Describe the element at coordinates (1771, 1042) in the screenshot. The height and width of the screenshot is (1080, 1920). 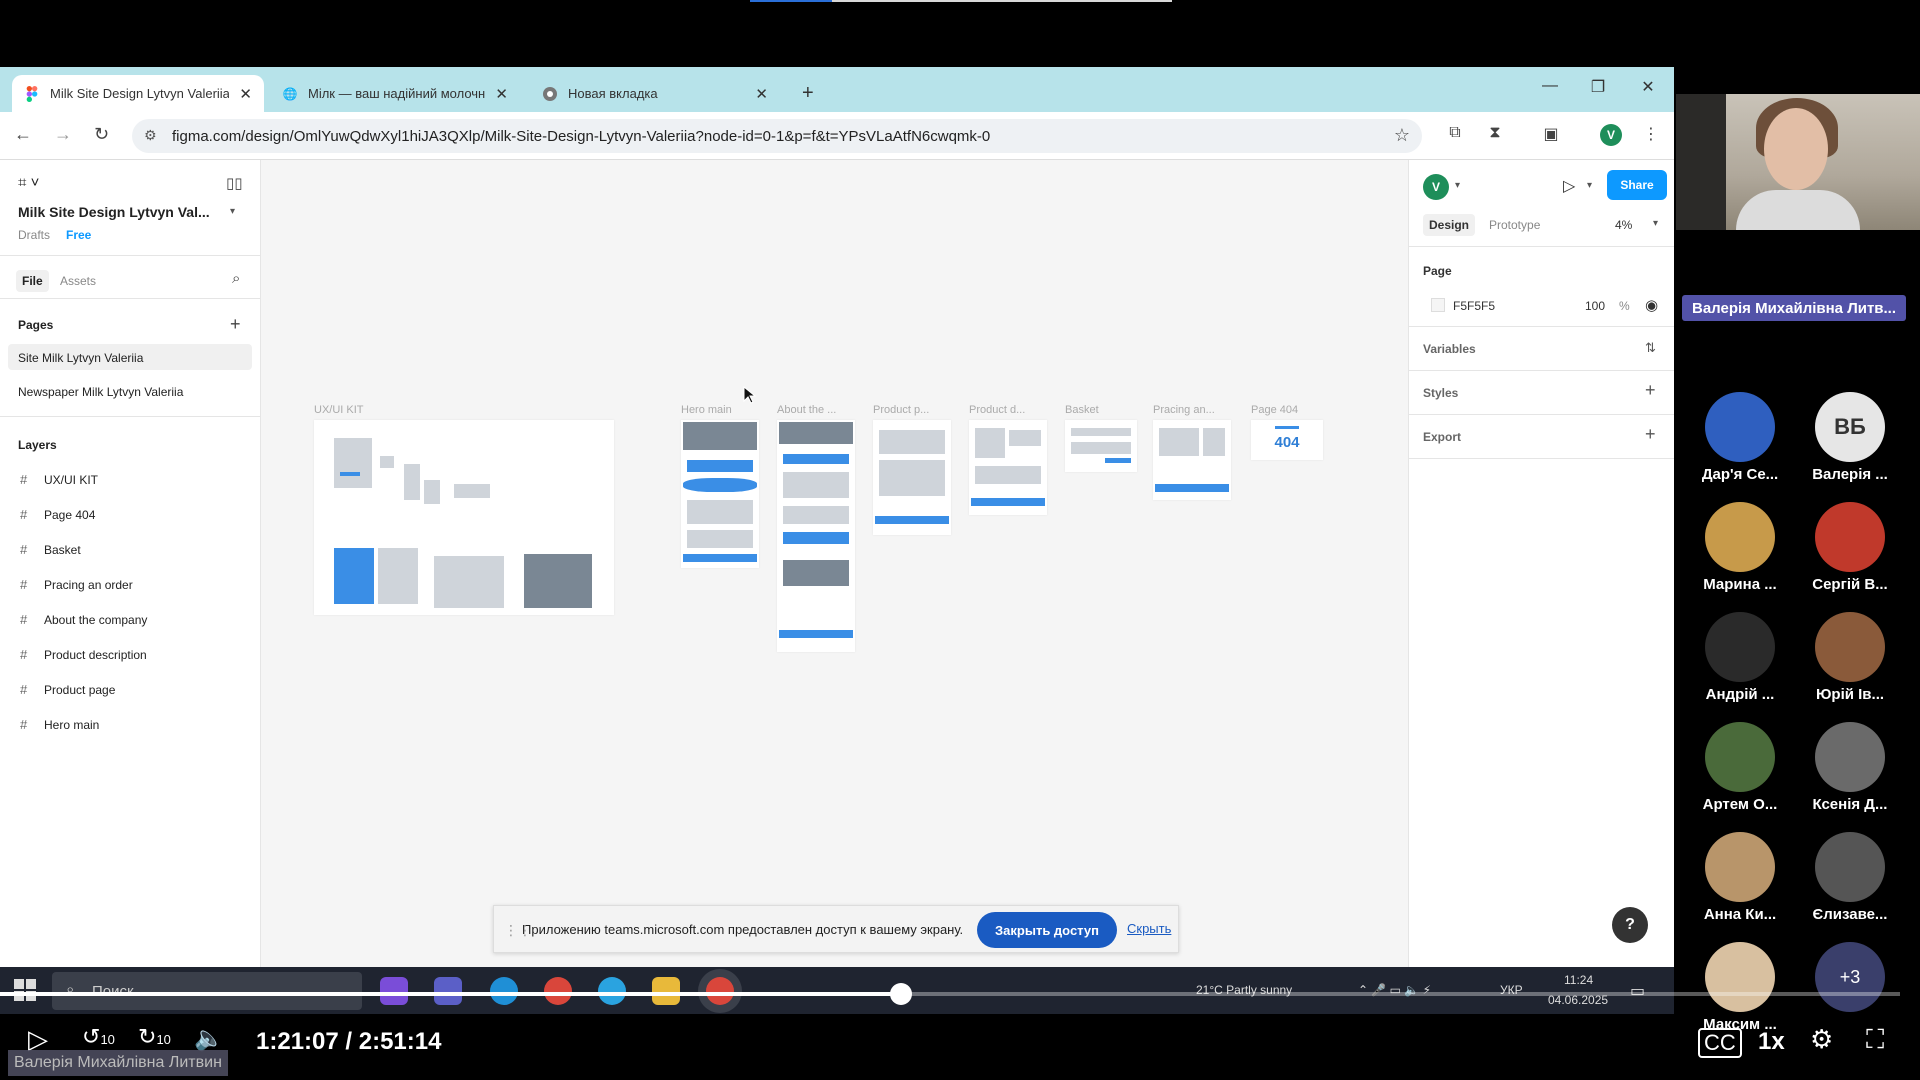
I see `playback-speed: 1x` at that location.